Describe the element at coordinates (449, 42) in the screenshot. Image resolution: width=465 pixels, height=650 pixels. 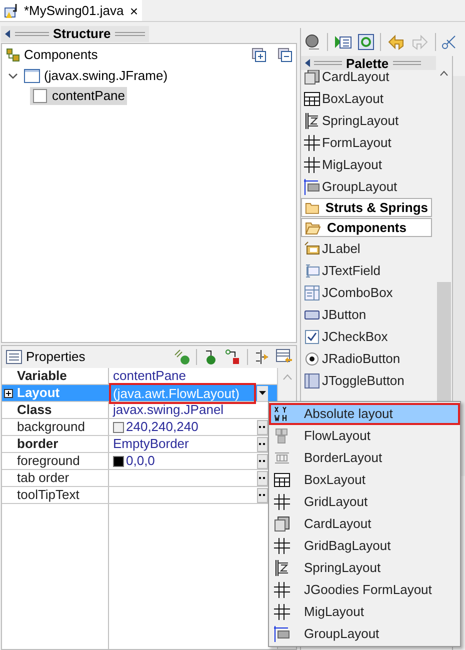
I see `scissors-icon` at that location.